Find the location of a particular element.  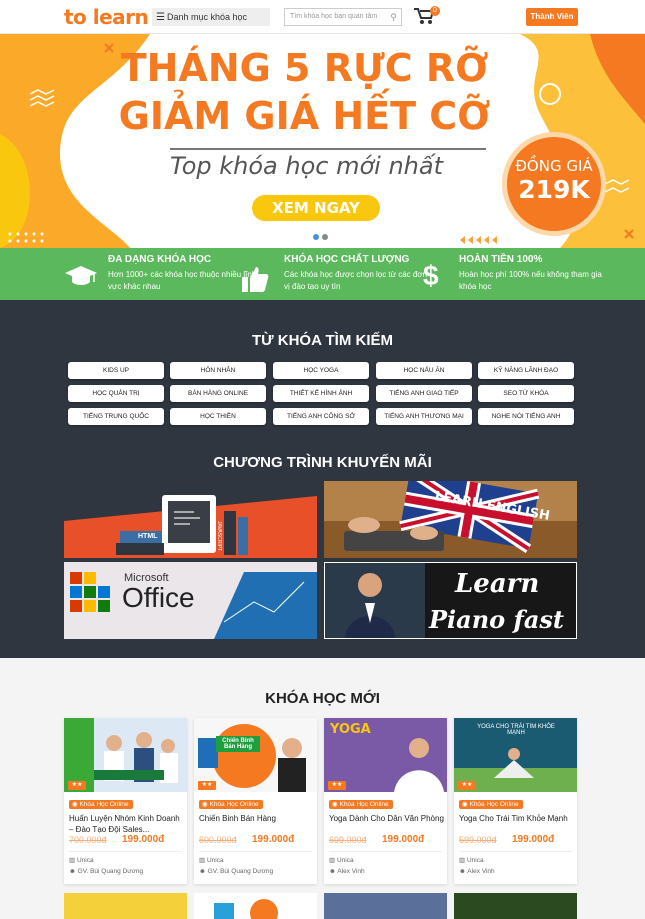

feature-title: ĐA DẠNG KHÓA HỌC is located at coordinates (160, 259).